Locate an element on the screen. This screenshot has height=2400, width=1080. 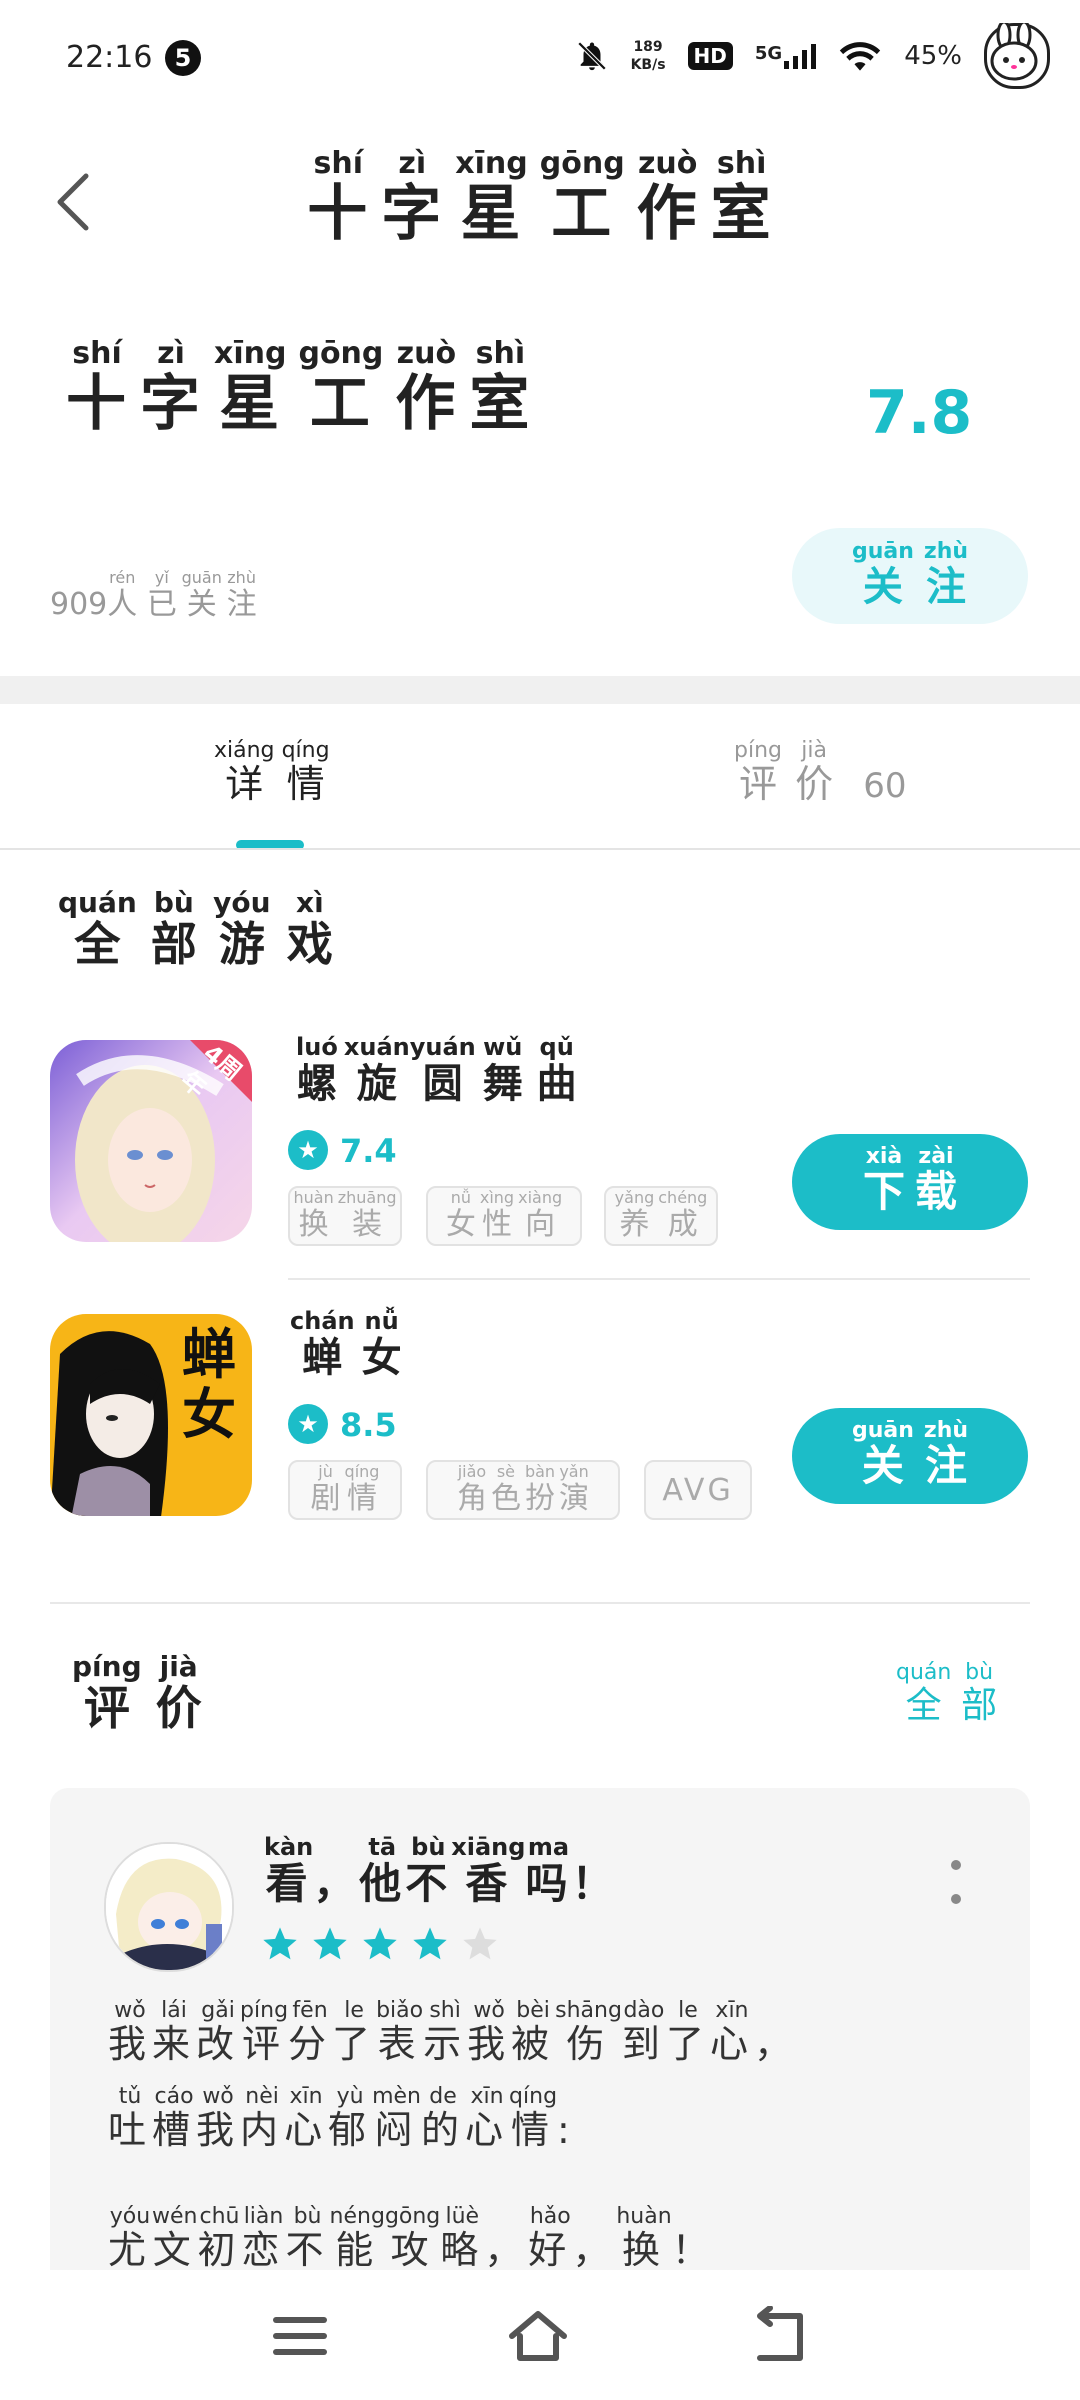
net-speed: 189 KB/s is located at coordinates (648, 56).